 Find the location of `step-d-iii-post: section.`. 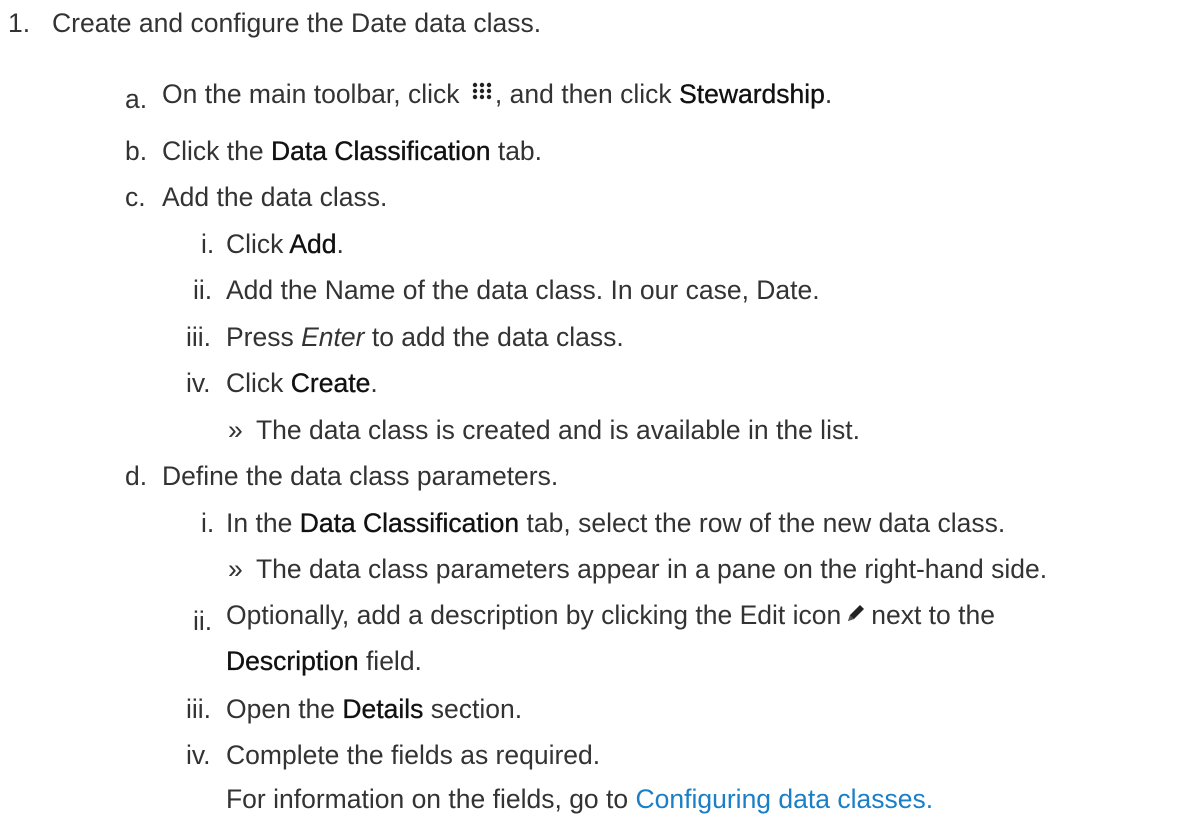

step-d-iii-post: section. is located at coordinates (476, 709).